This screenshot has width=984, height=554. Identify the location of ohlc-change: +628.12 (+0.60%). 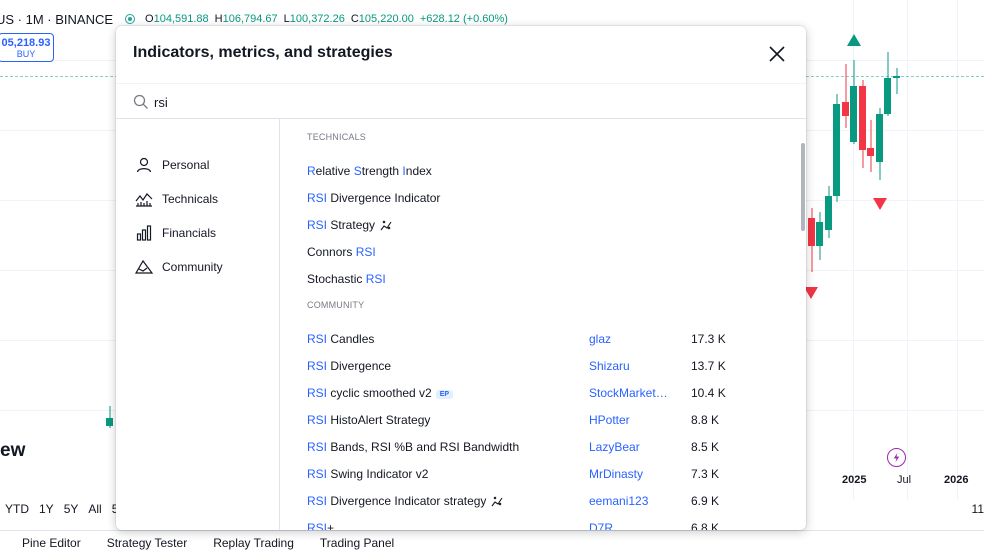
(463, 19).